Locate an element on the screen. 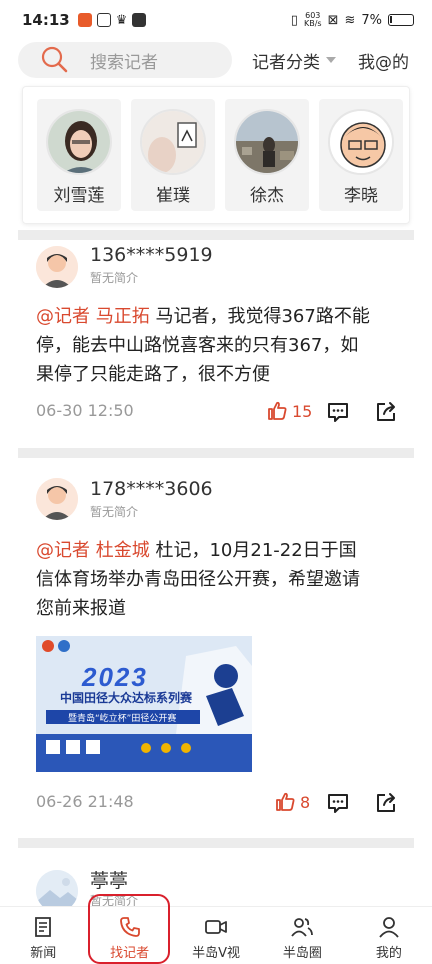  battery-level: 7% is located at coordinates (371, 20).